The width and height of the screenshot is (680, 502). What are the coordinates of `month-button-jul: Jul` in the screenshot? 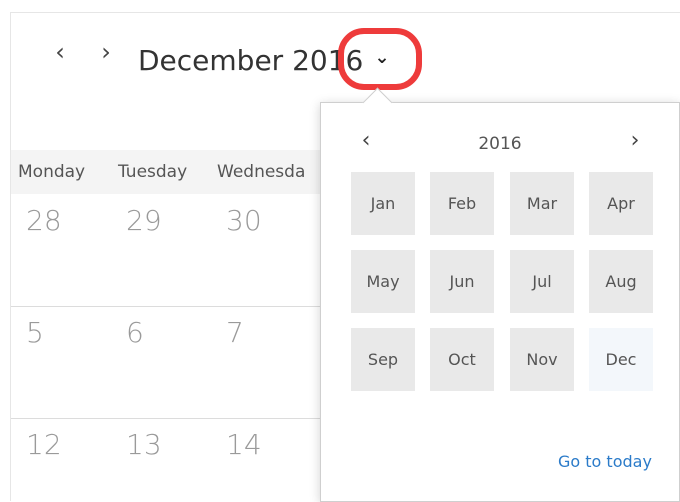 It's located at (542, 281).